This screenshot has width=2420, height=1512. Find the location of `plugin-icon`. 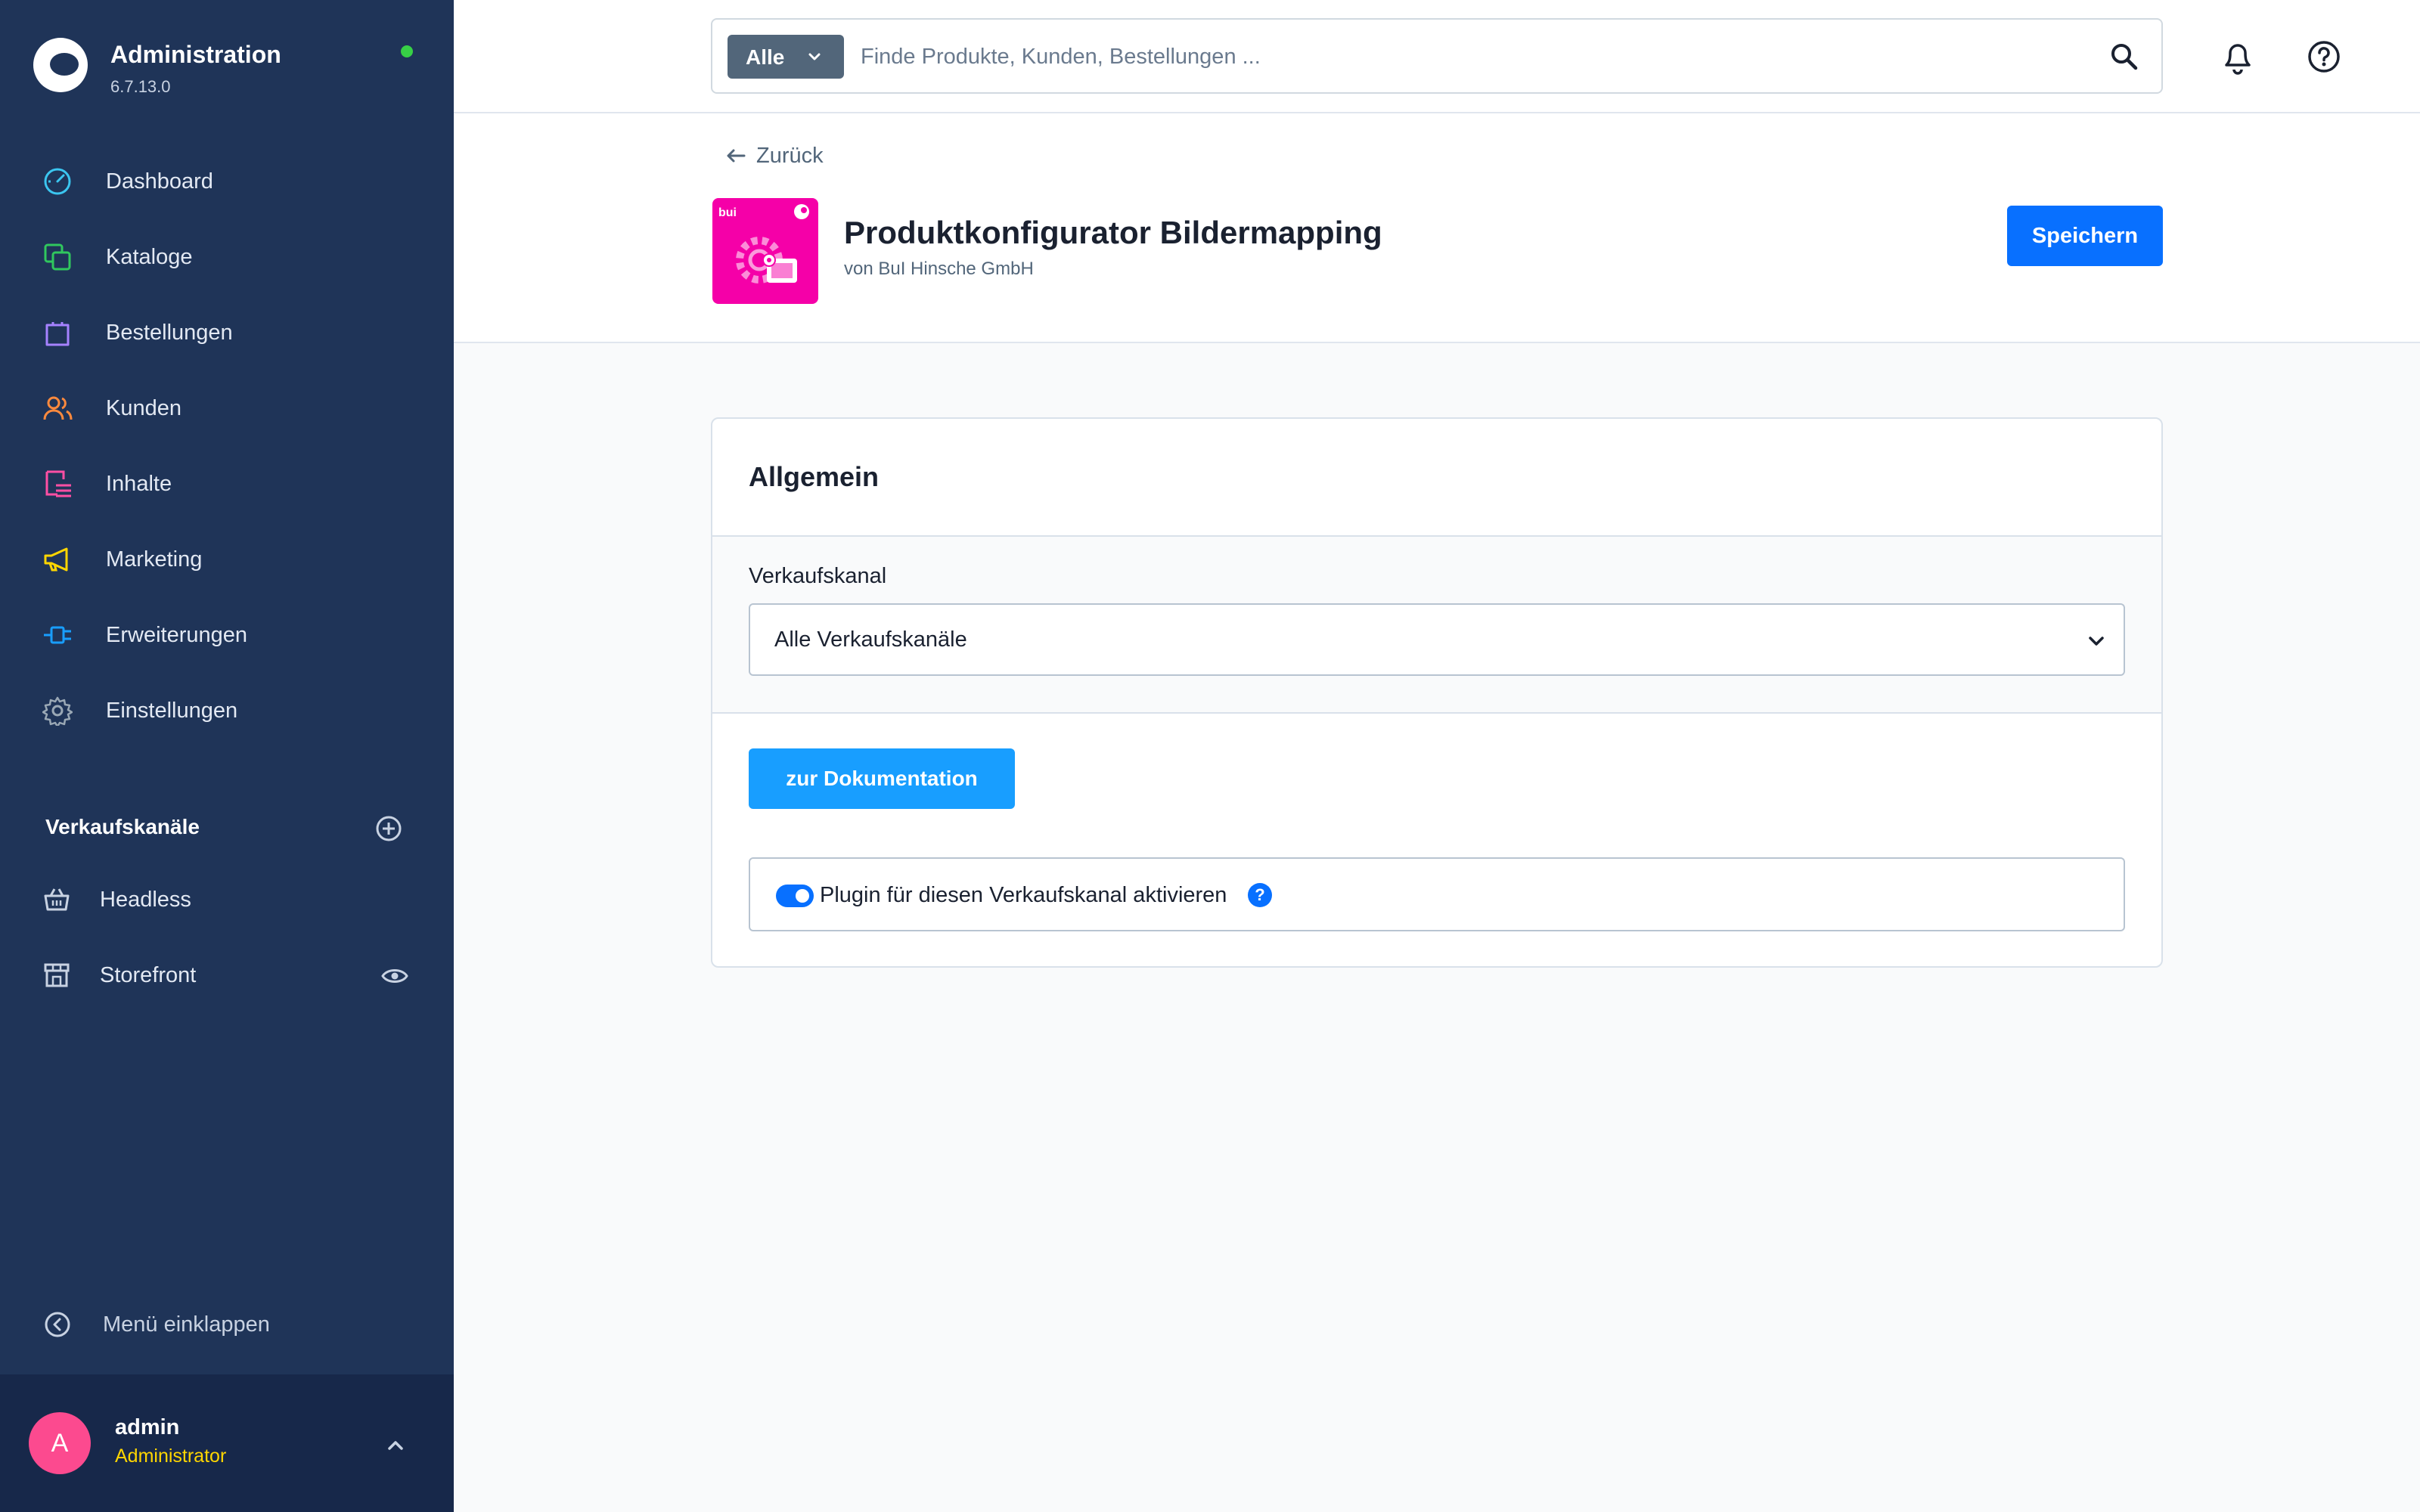

plugin-icon is located at coordinates (57, 635).